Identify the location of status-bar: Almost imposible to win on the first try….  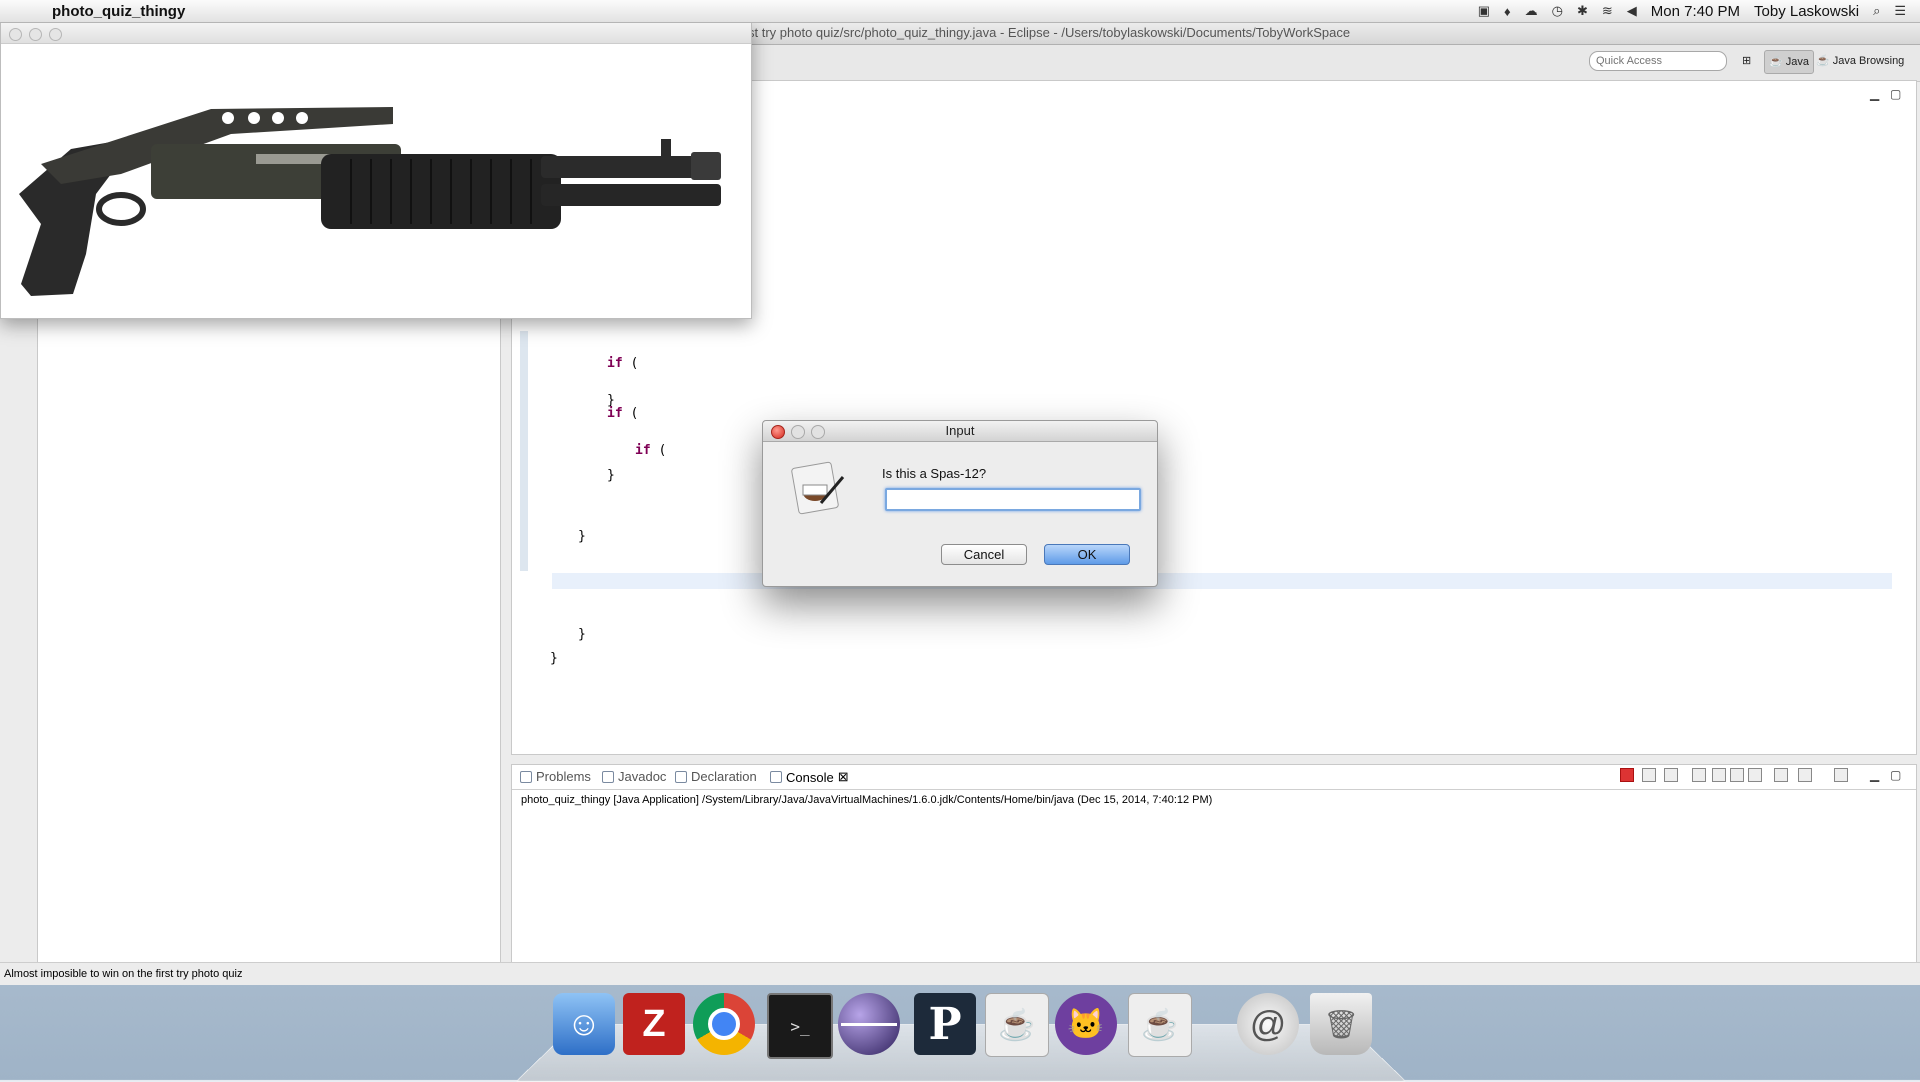
(960, 973).